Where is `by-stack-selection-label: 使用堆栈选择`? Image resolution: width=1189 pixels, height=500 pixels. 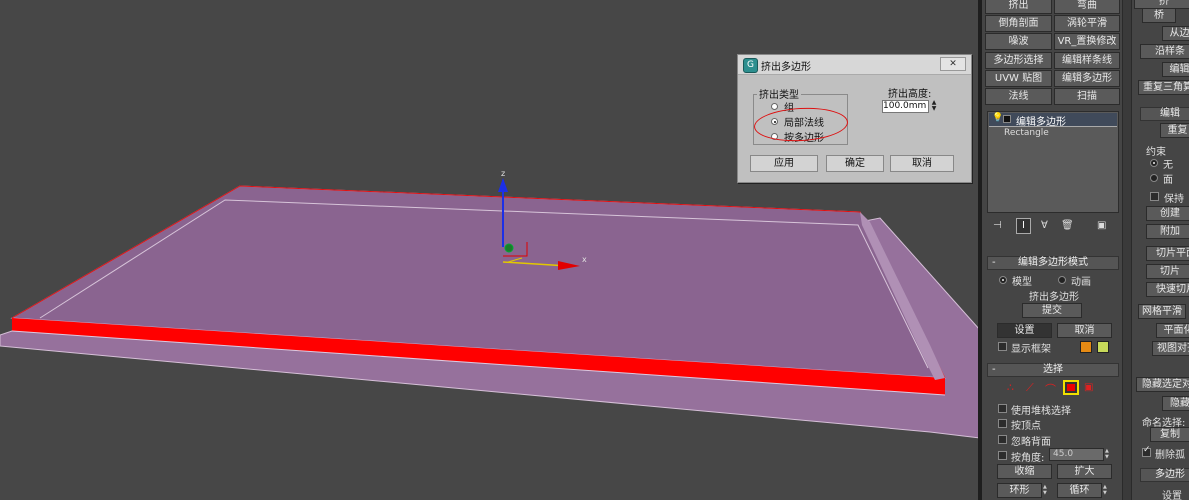 by-stack-selection-label: 使用堆栈选择 is located at coordinates (1041, 411).